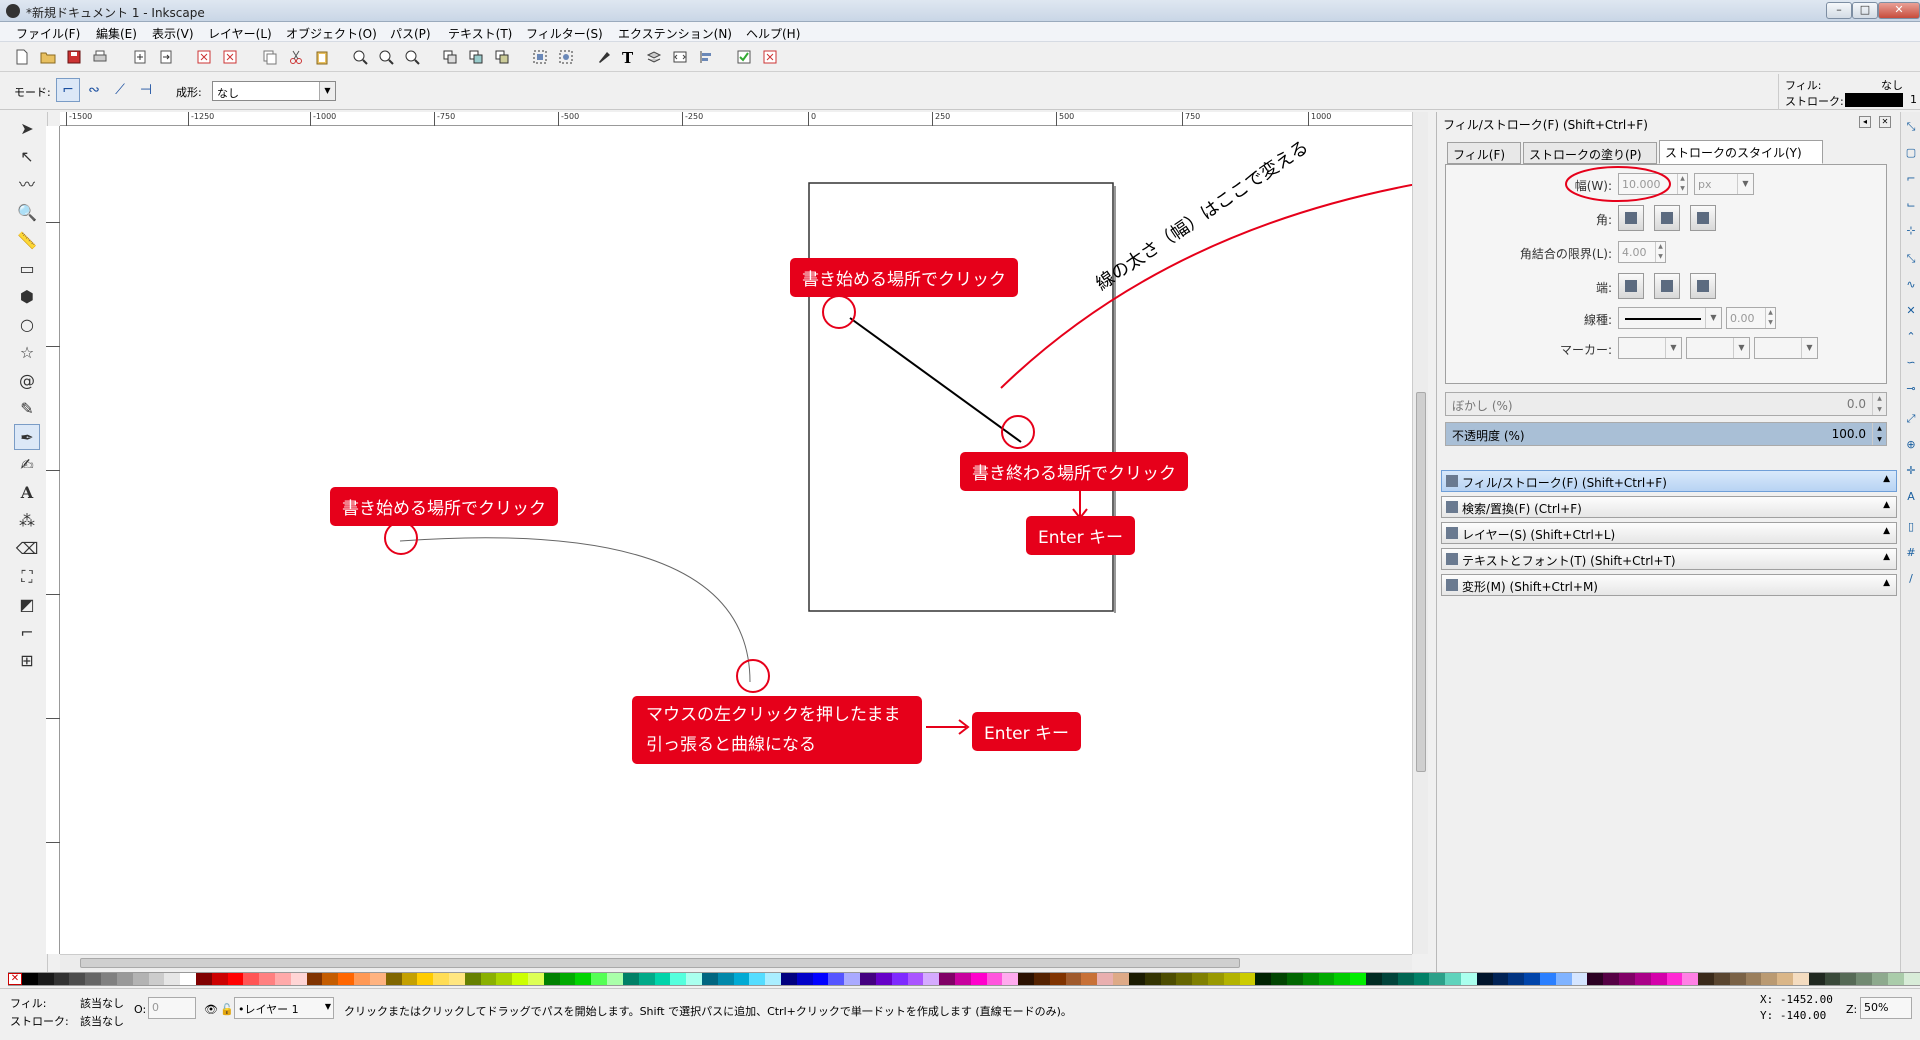 This screenshot has height=1040, width=1920. I want to click on mode-bspline-button: ⟋, so click(120, 90).